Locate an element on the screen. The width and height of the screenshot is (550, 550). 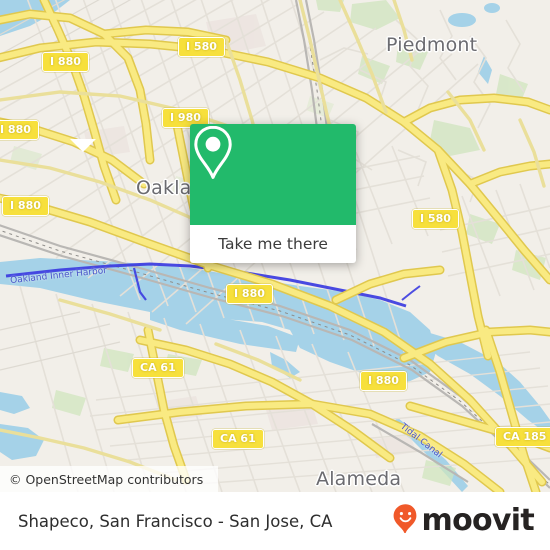
highway-shield-i880-nw: I 880 is located at coordinates (65, 62).